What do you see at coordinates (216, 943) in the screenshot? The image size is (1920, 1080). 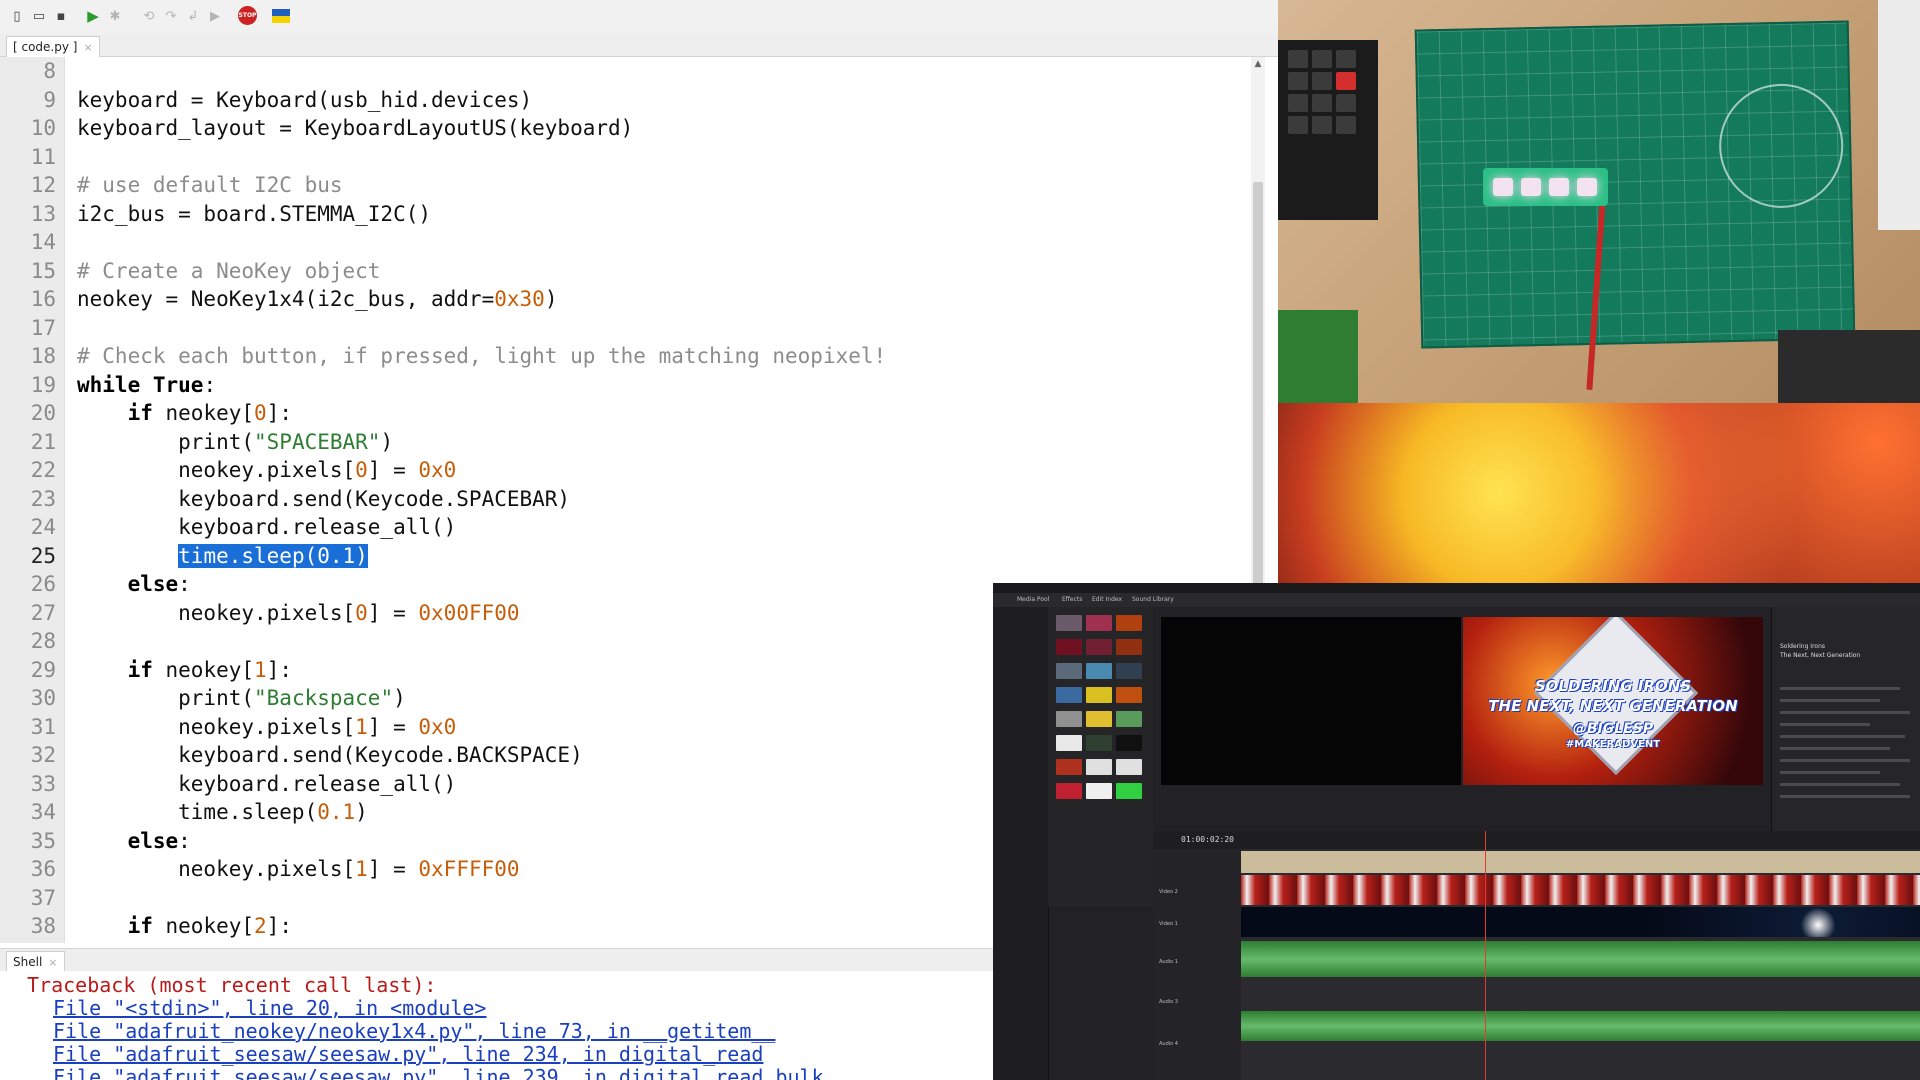 I see `code-line: print("Blade")` at bounding box center [216, 943].